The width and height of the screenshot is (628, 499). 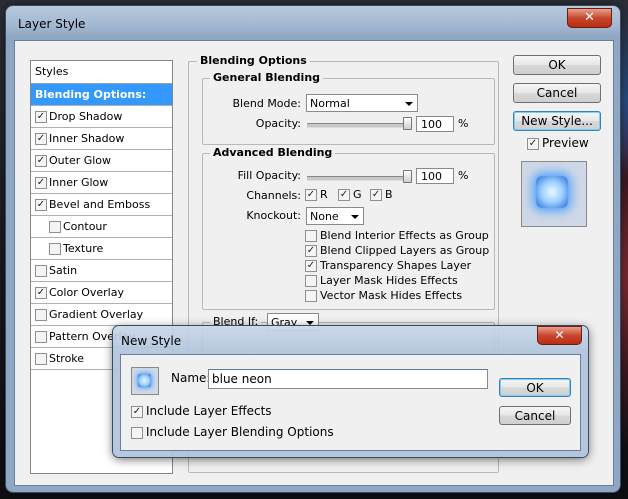 What do you see at coordinates (405, 250) in the screenshot?
I see `advanced-option-label: Blend Clipped Layers as Group` at bounding box center [405, 250].